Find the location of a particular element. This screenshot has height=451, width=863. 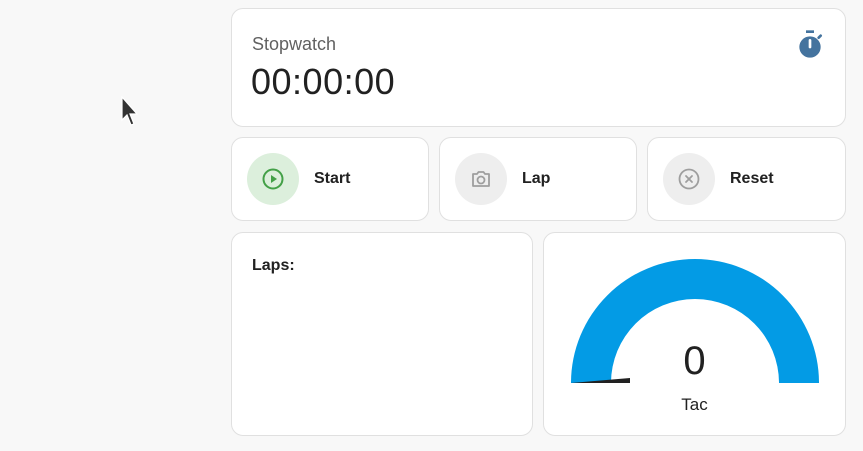

reset-icon-circle is located at coordinates (689, 179).